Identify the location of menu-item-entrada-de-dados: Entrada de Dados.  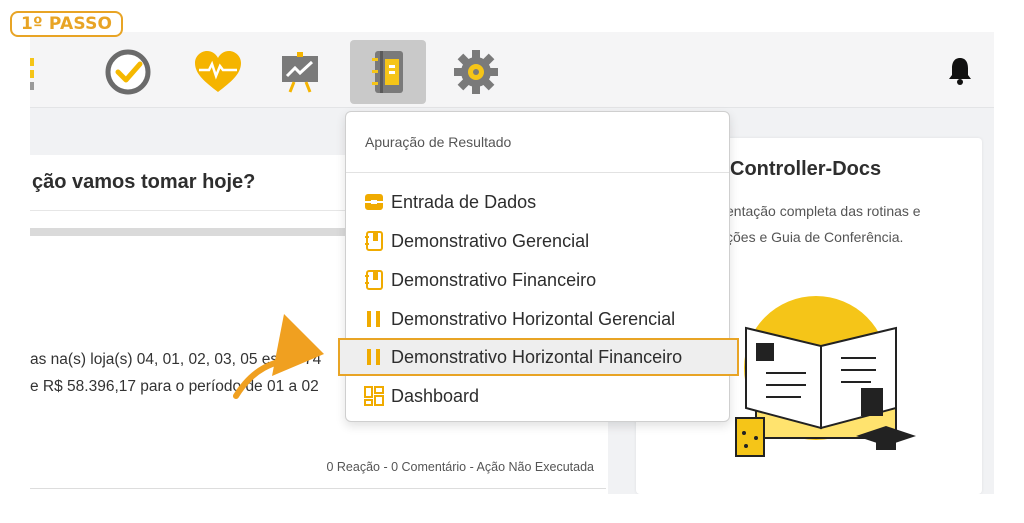
(537, 202).